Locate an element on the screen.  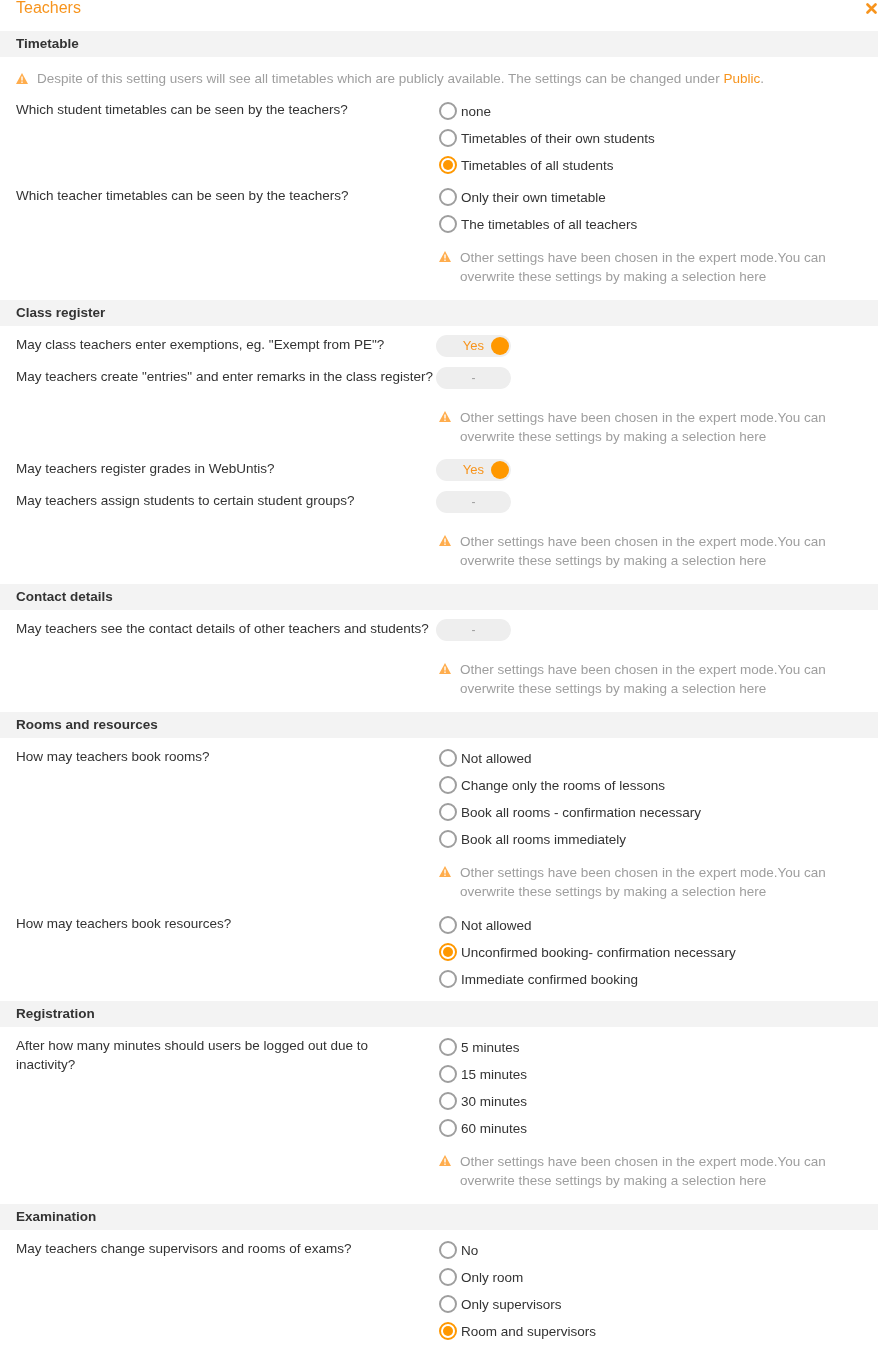
option-label: Book all rooms - confirmation necessary is located at coordinates (581, 812).